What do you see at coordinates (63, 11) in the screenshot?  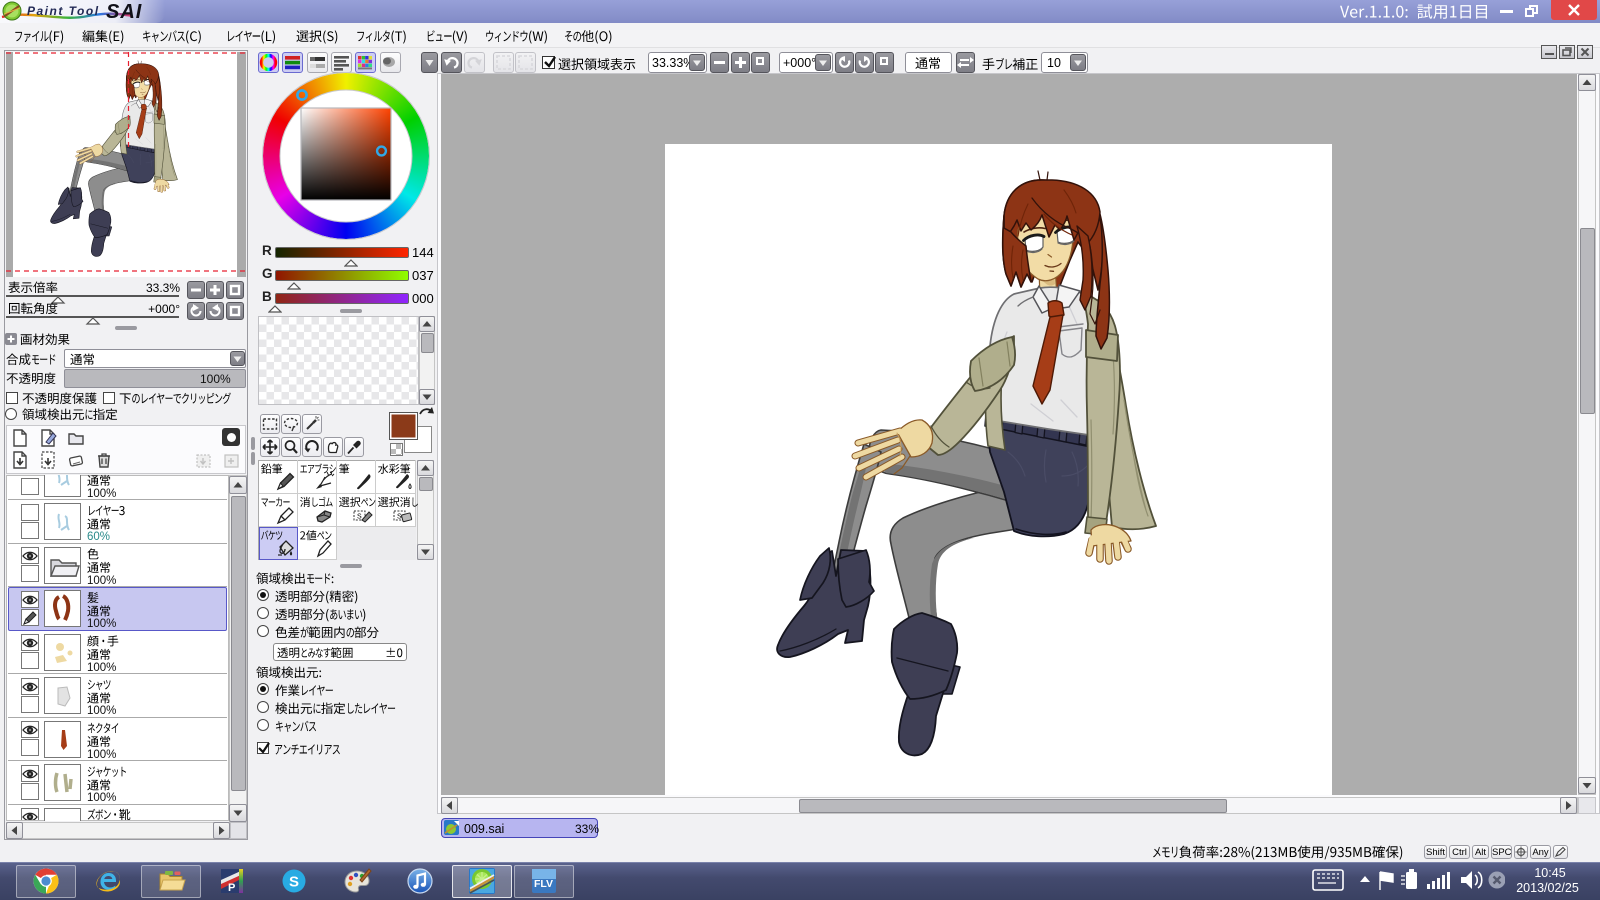 I see `svg-text: Paint Tool` at bounding box center [63, 11].